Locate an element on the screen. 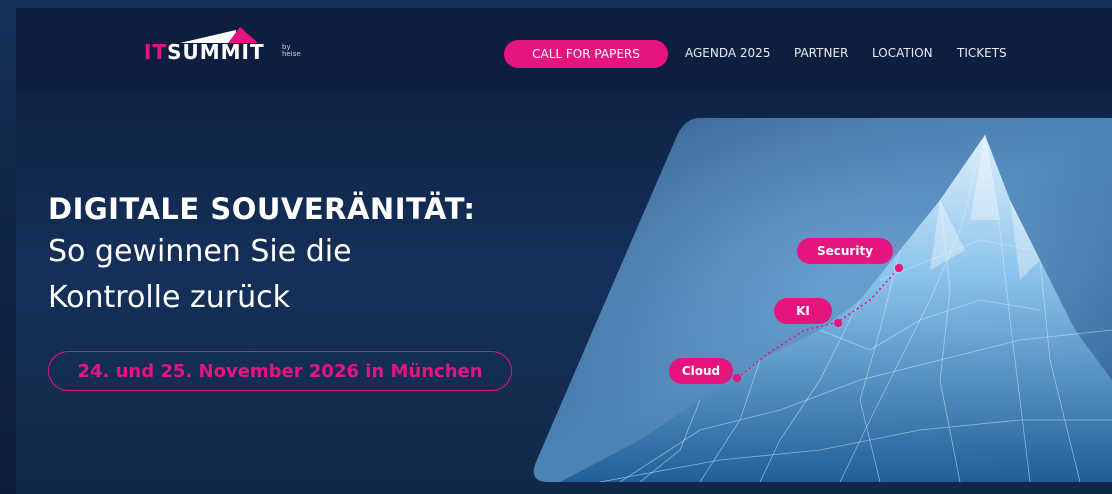 The image size is (1112, 494). mountain-tag-cloud: Cloud is located at coordinates (701, 371).